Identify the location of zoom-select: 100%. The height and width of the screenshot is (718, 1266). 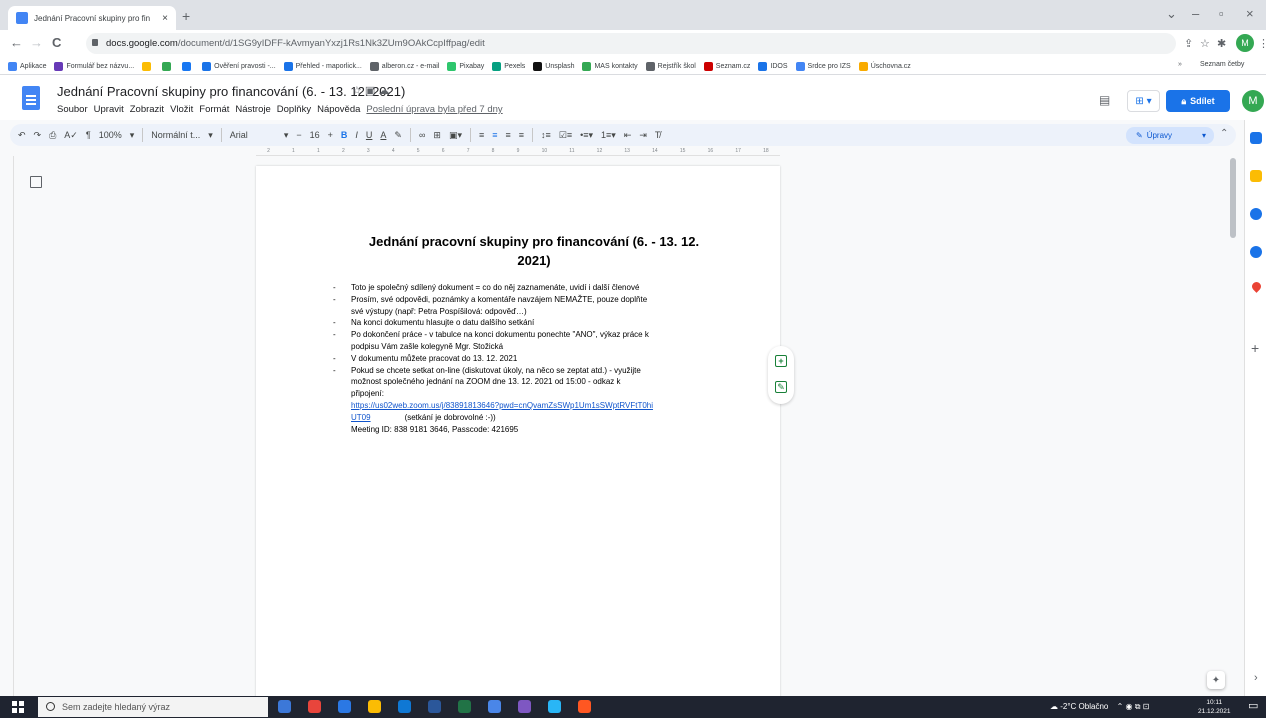
(110, 135).